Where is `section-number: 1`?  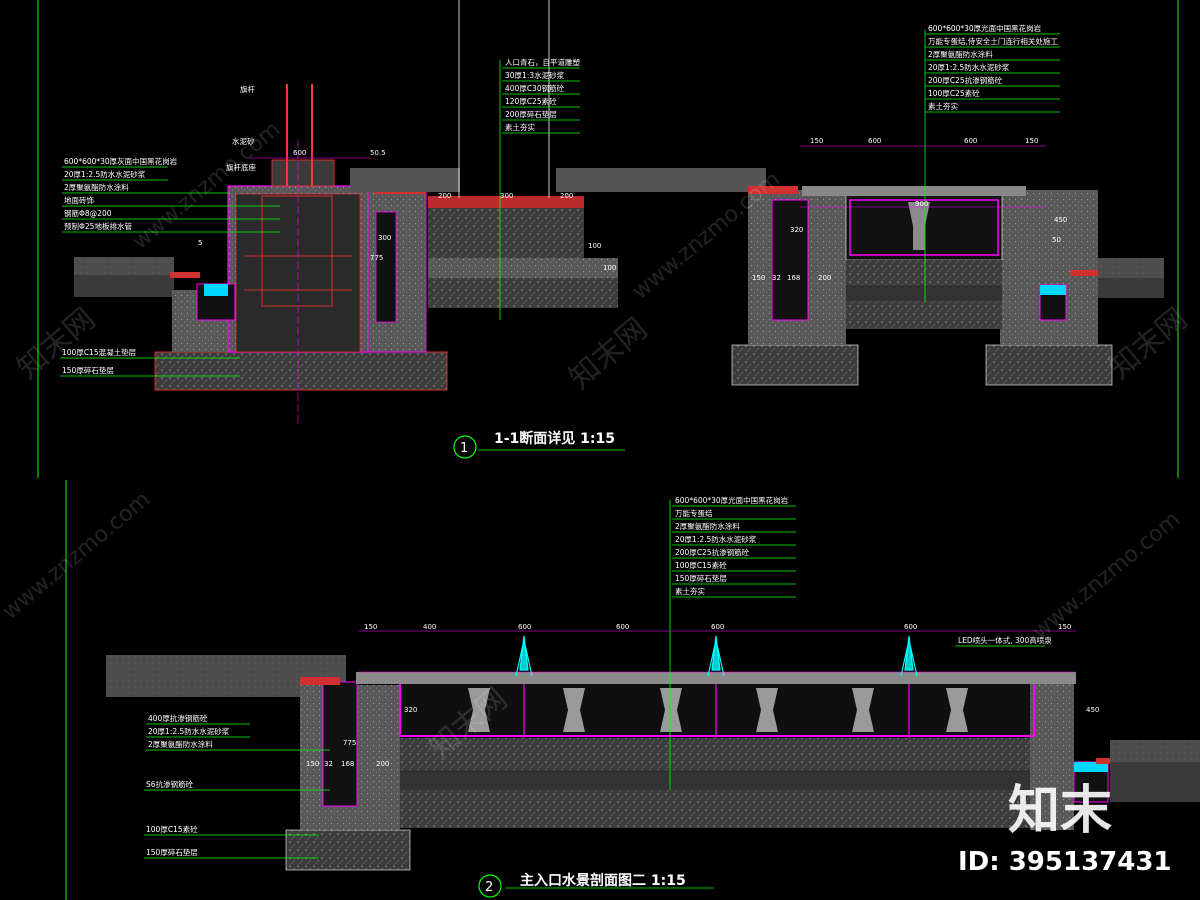 section-number: 1 is located at coordinates (464, 448).